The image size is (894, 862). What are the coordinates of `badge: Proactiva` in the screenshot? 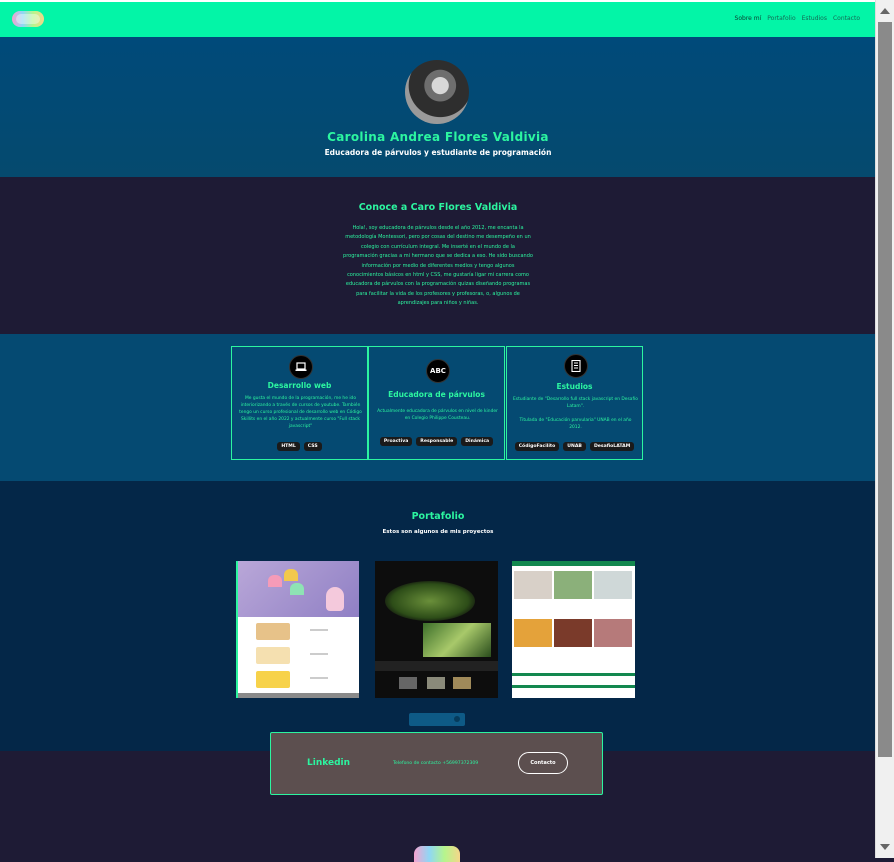 It's located at (396, 441).